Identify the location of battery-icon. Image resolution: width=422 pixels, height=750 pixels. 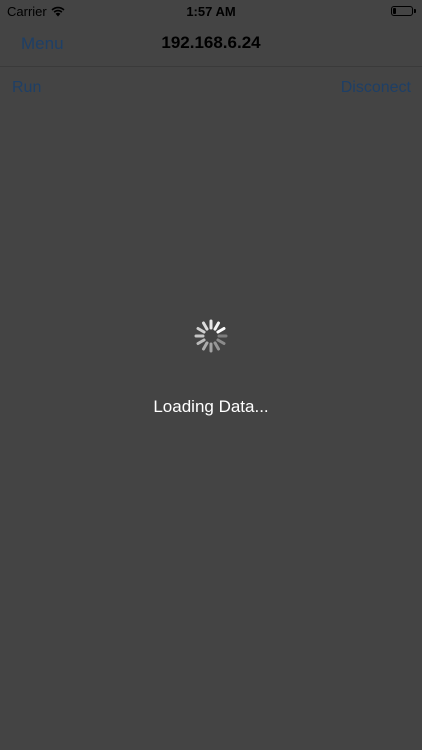
(403, 11).